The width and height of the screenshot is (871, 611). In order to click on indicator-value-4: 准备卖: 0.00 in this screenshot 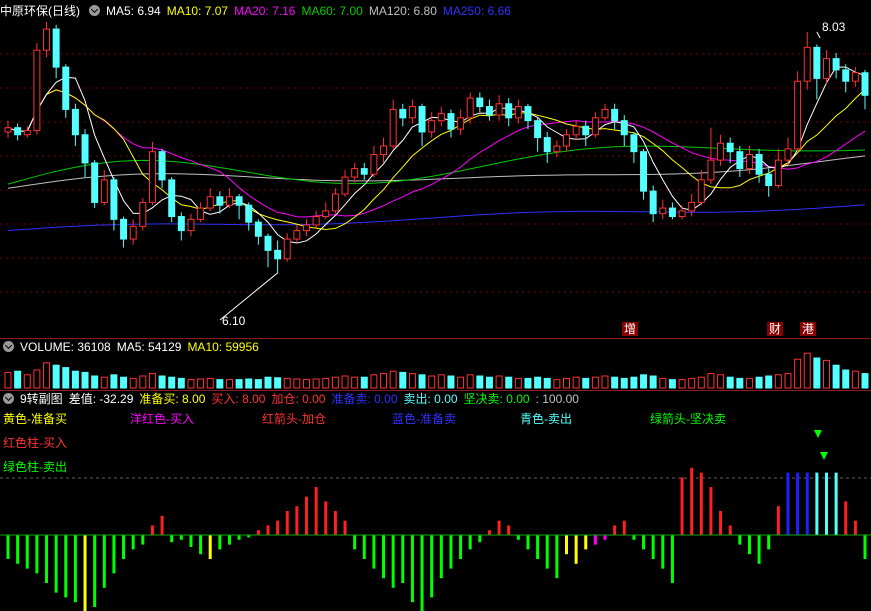, I will do `click(364, 399)`.